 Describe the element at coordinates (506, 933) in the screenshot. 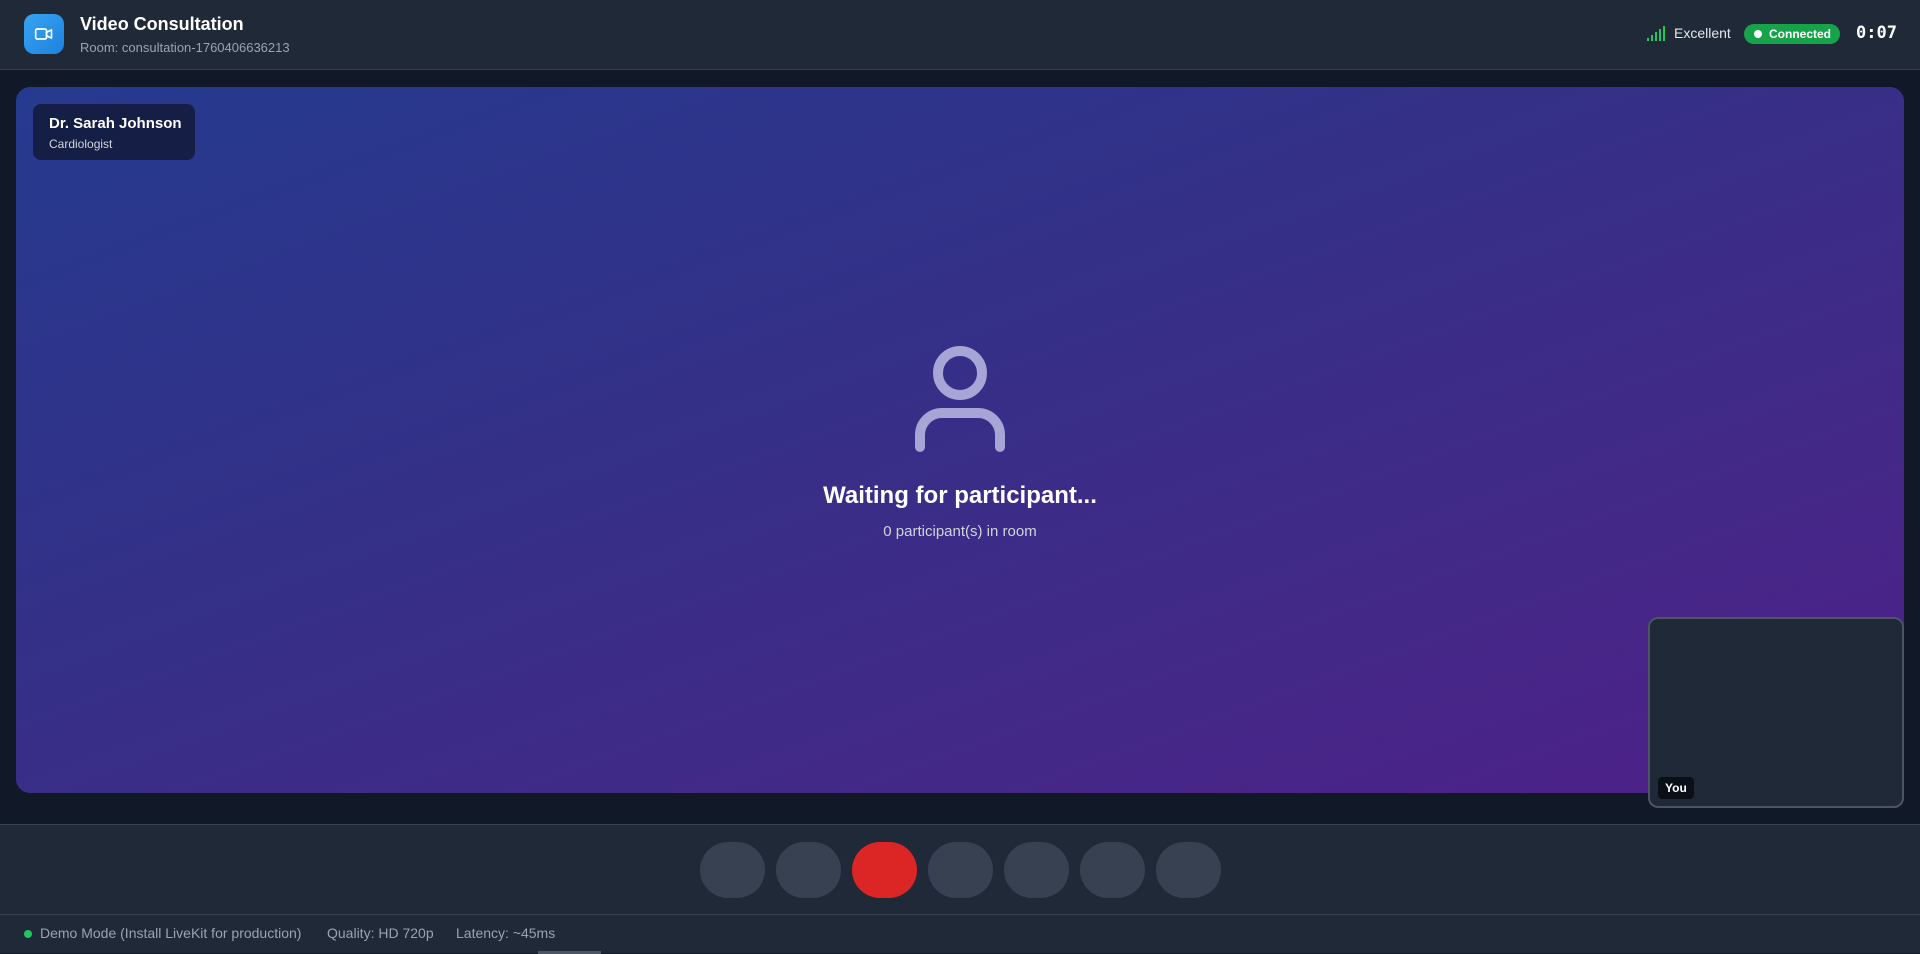

I see `latency-text: Latency: ~45ms` at that location.